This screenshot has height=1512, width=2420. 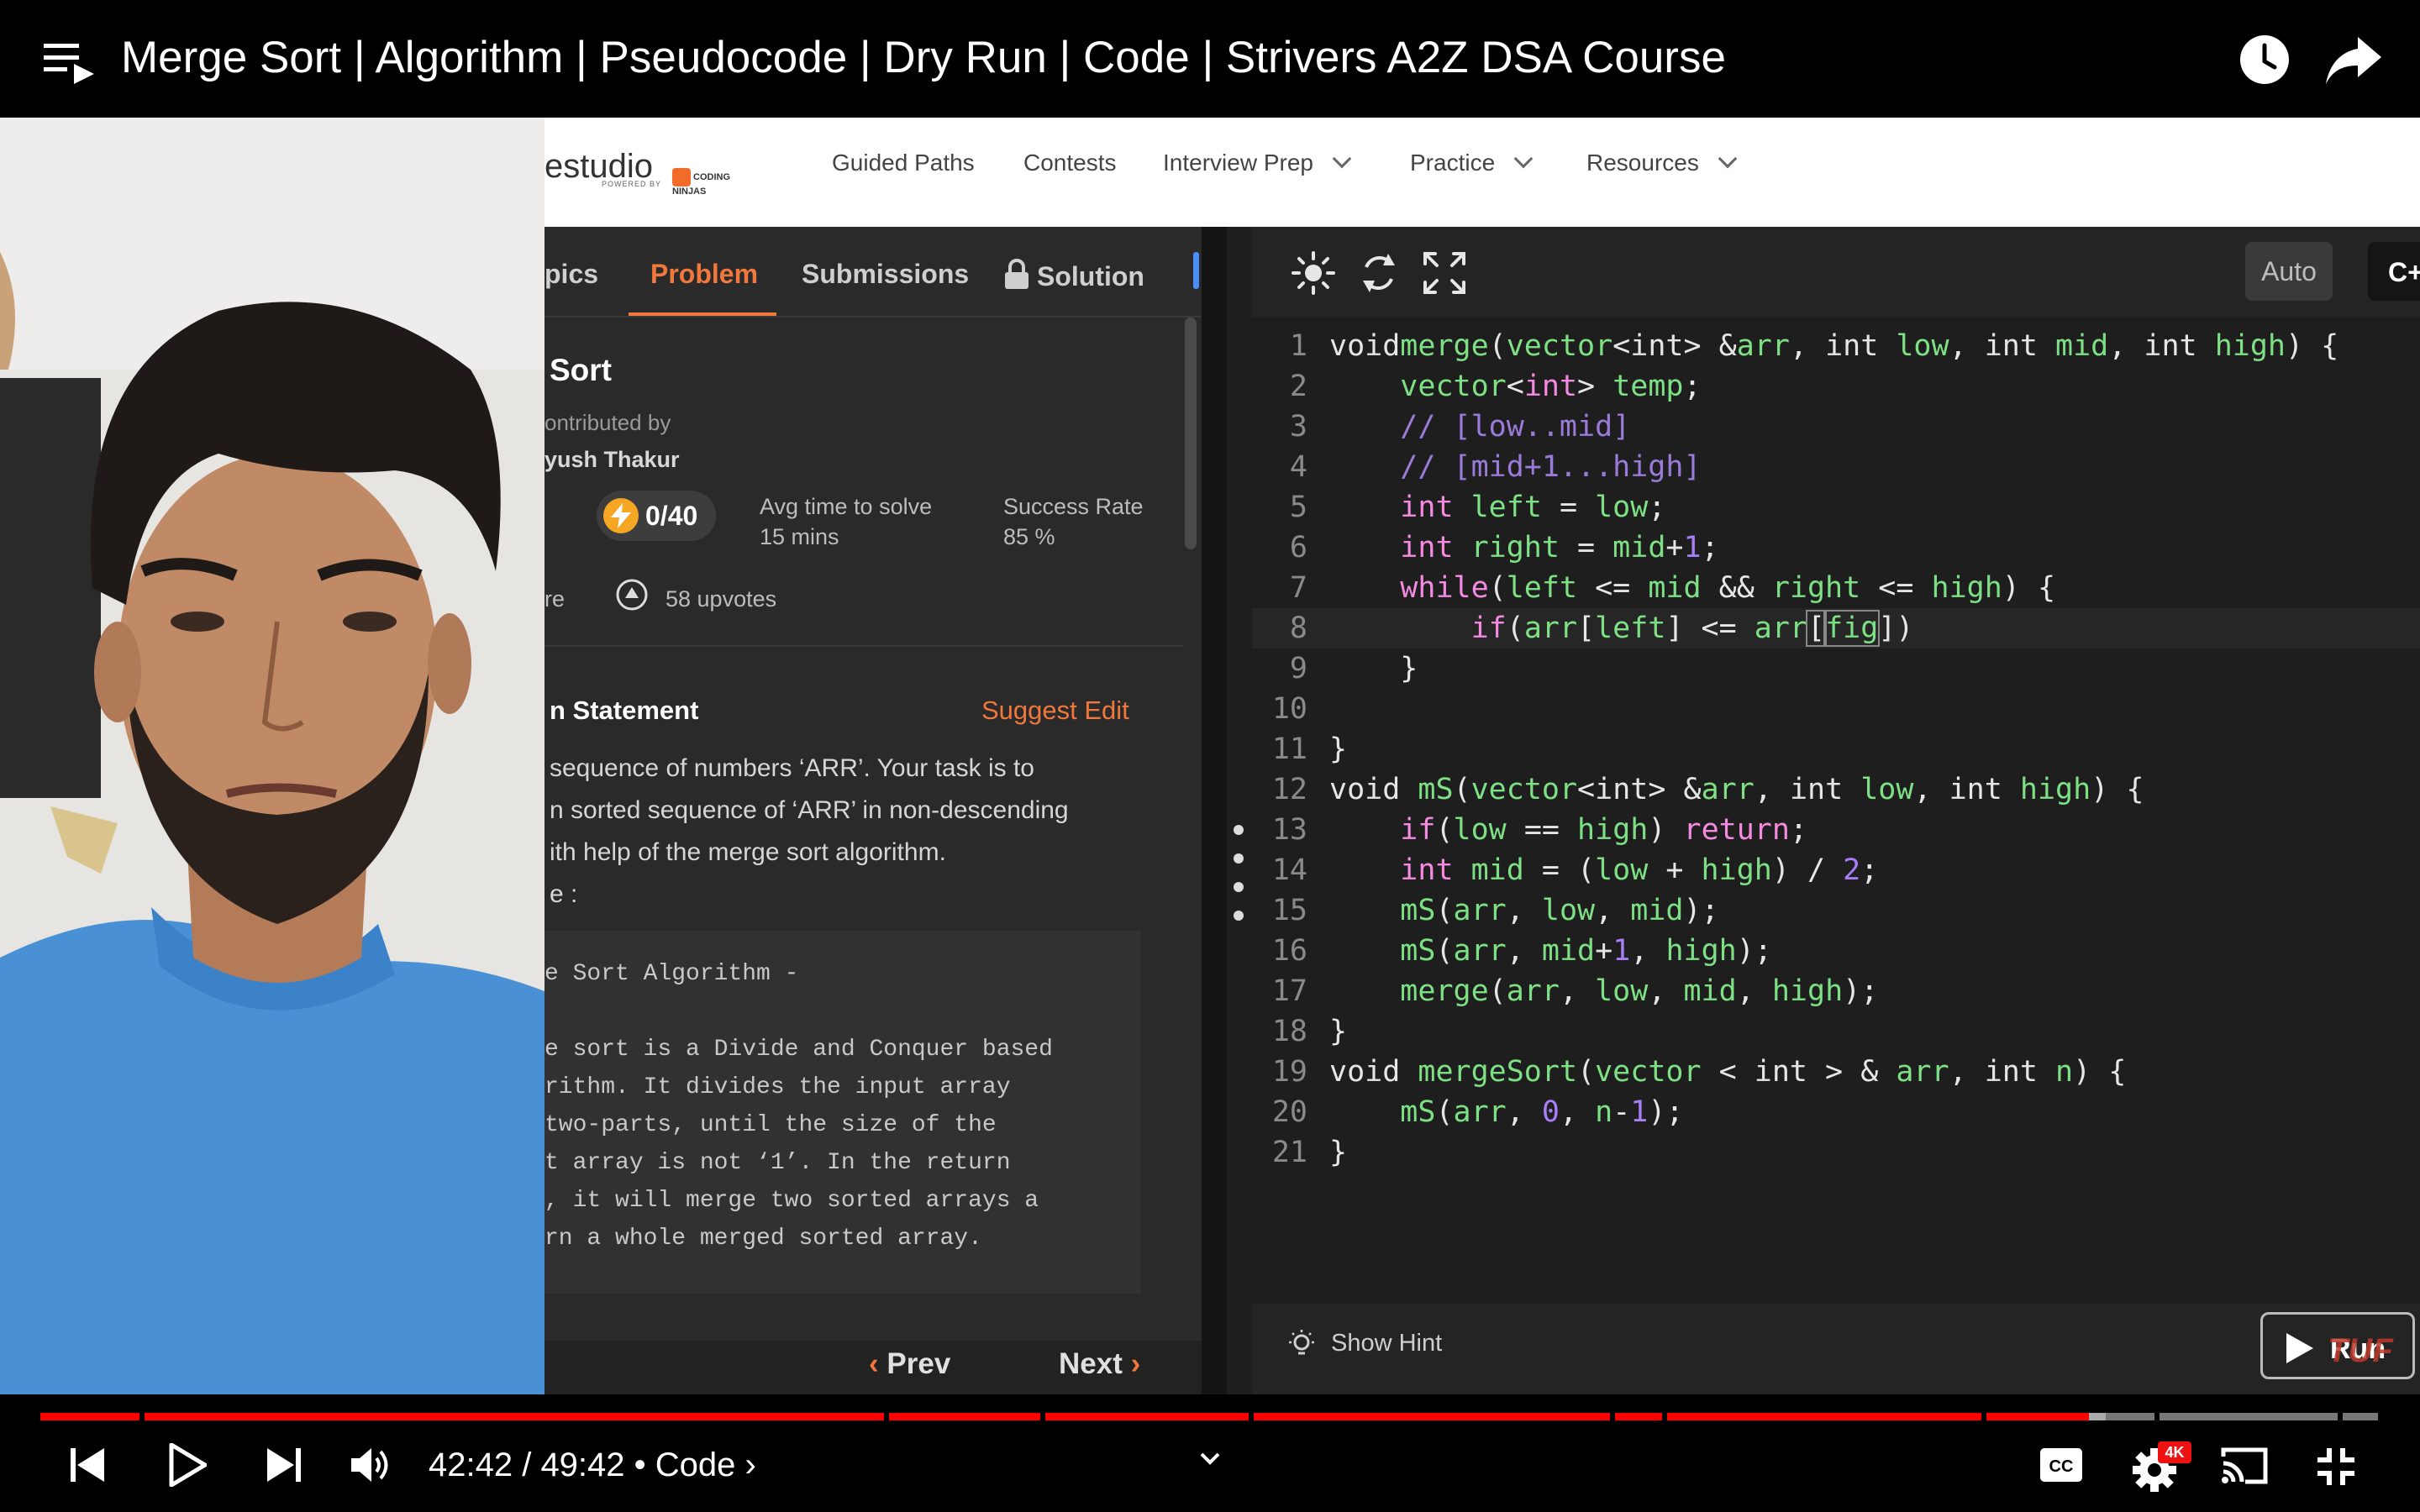 What do you see at coordinates (1073, 506) in the screenshot?
I see `success-rate-label: Success Rate` at bounding box center [1073, 506].